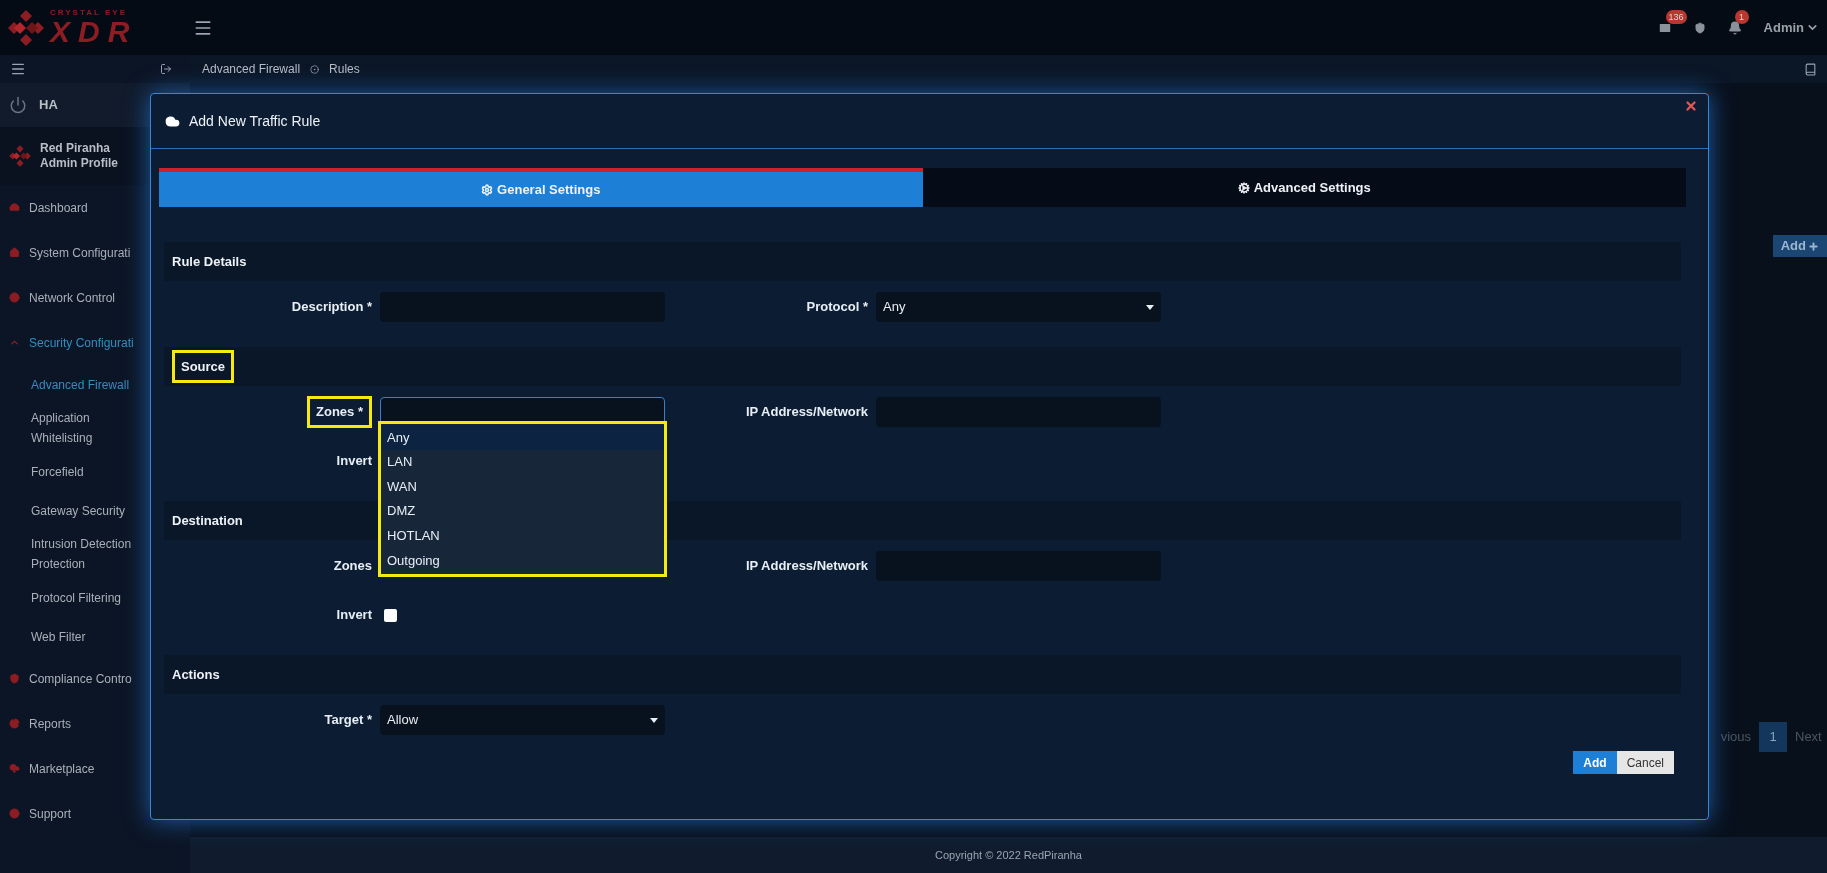 The width and height of the screenshot is (1827, 873). What do you see at coordinates (344, 69) in the screenshot?
I see `breadcrumb-current: Rules` at bounding box center [344, 69].